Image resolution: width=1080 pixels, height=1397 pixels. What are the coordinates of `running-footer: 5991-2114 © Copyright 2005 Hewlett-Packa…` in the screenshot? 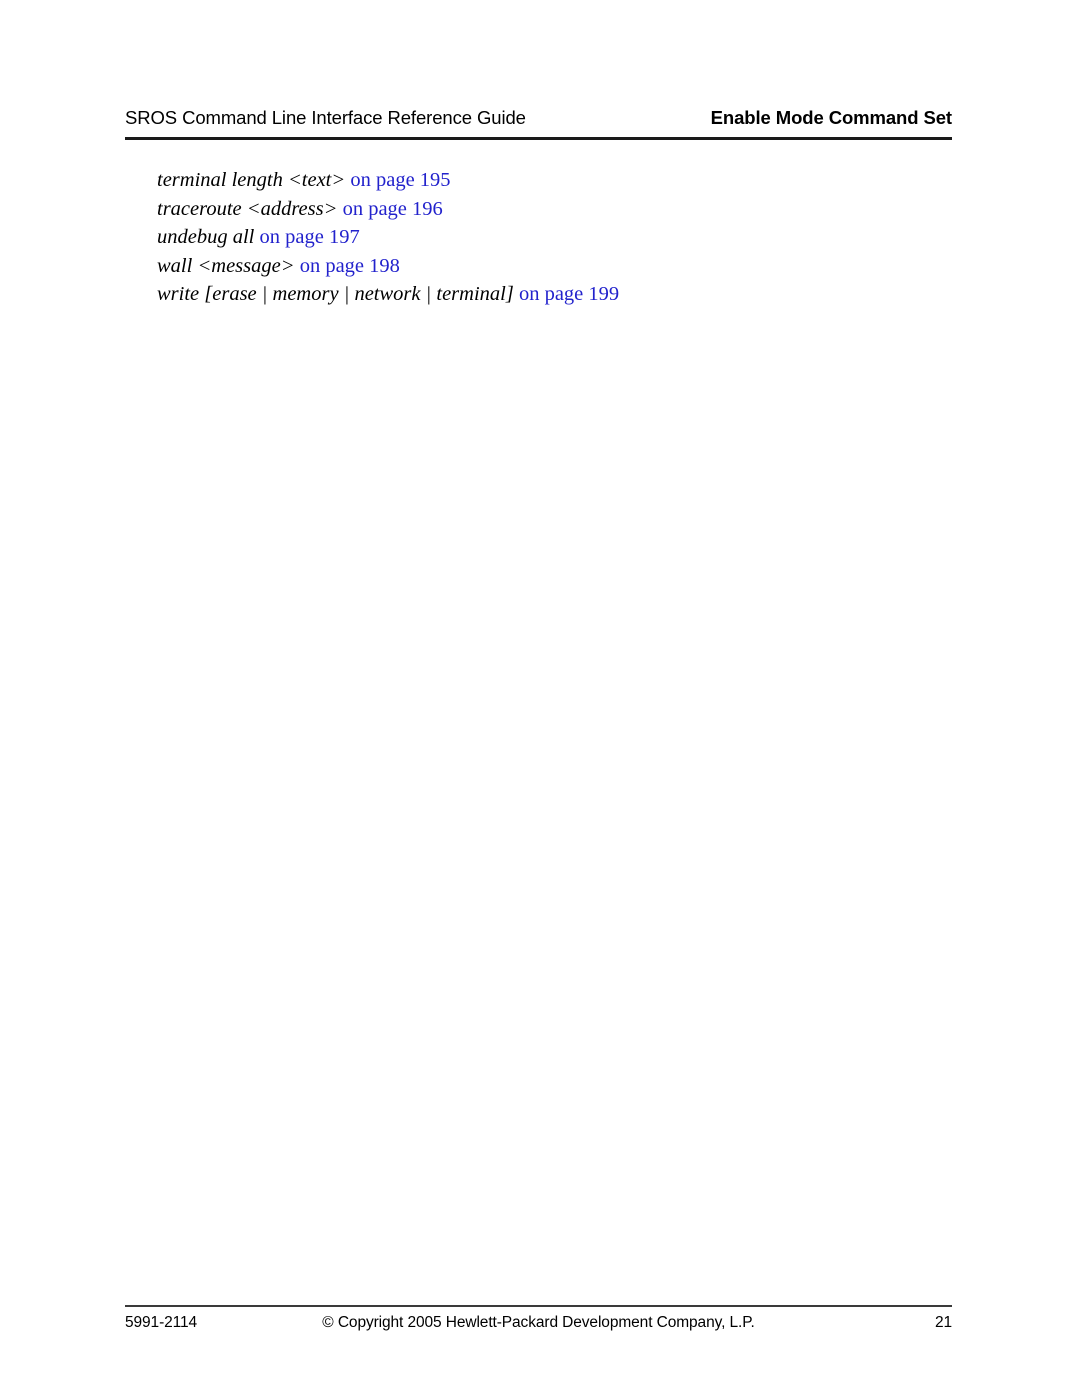 It's located at (538, 1326).